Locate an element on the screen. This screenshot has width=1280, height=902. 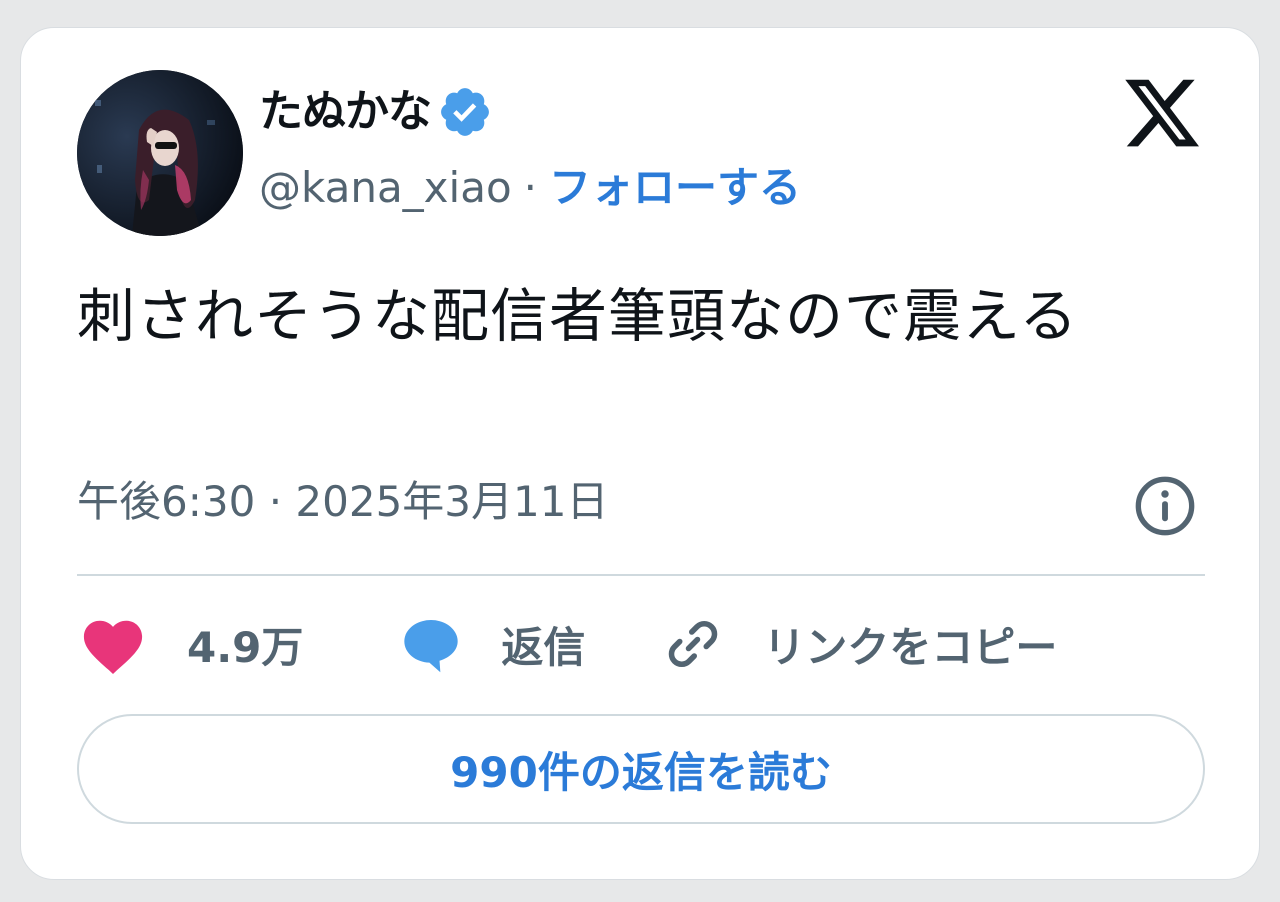
author-handle: @kana_xiao is located at coordinates (385, 188).